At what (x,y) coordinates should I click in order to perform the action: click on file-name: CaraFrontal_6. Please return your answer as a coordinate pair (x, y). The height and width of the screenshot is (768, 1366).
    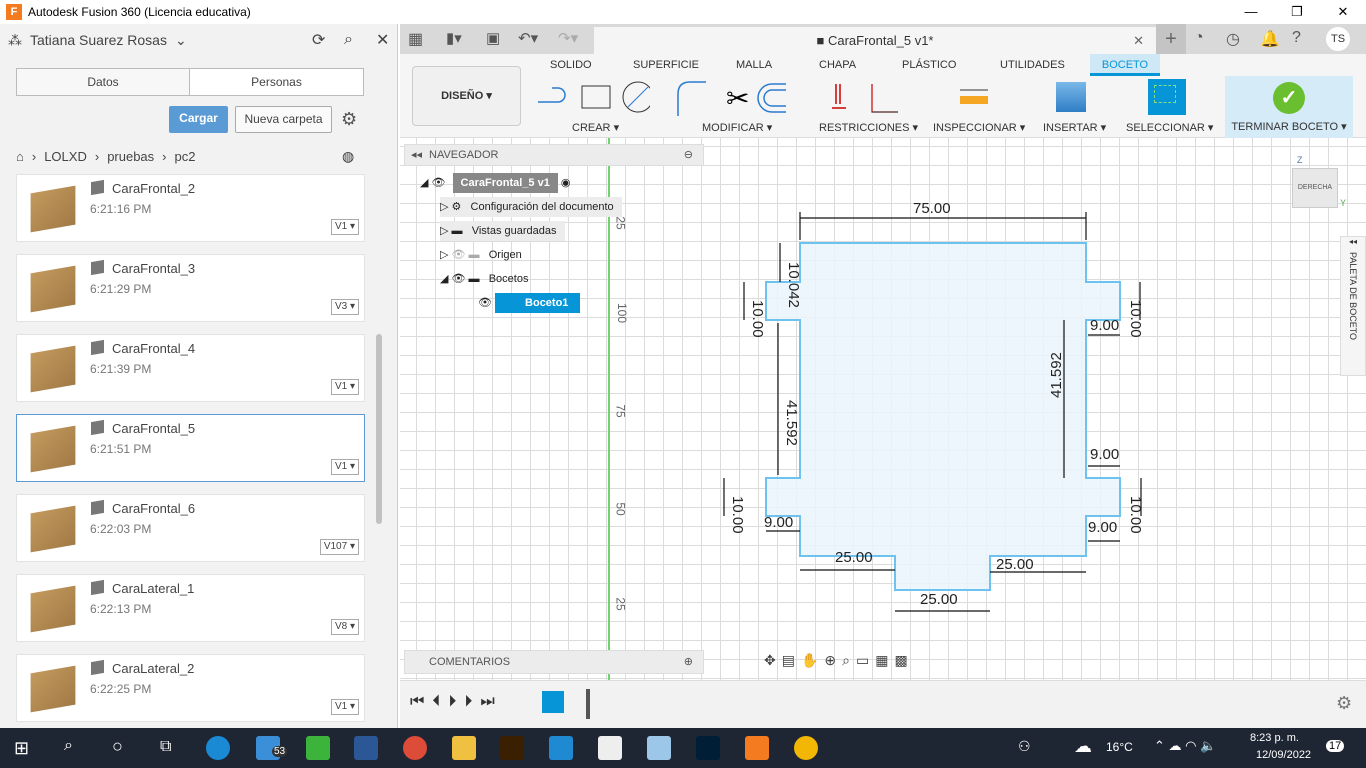
    Looking at the image, I should click on (153, 508).